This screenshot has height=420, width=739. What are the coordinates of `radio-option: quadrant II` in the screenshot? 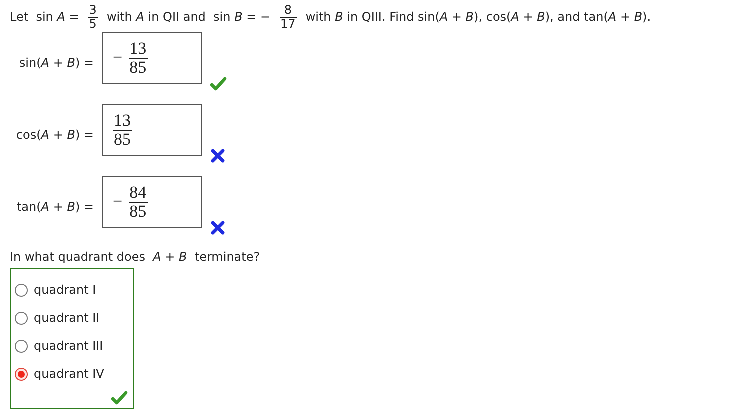 It's located at (72, 318).